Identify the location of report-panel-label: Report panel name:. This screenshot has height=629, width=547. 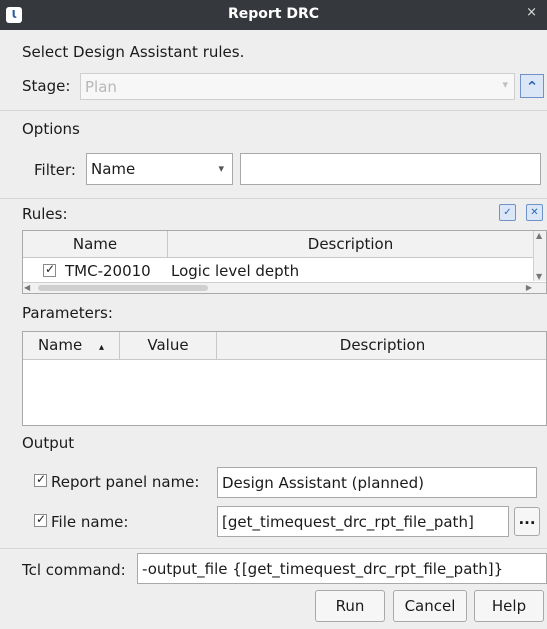
(125, 482).